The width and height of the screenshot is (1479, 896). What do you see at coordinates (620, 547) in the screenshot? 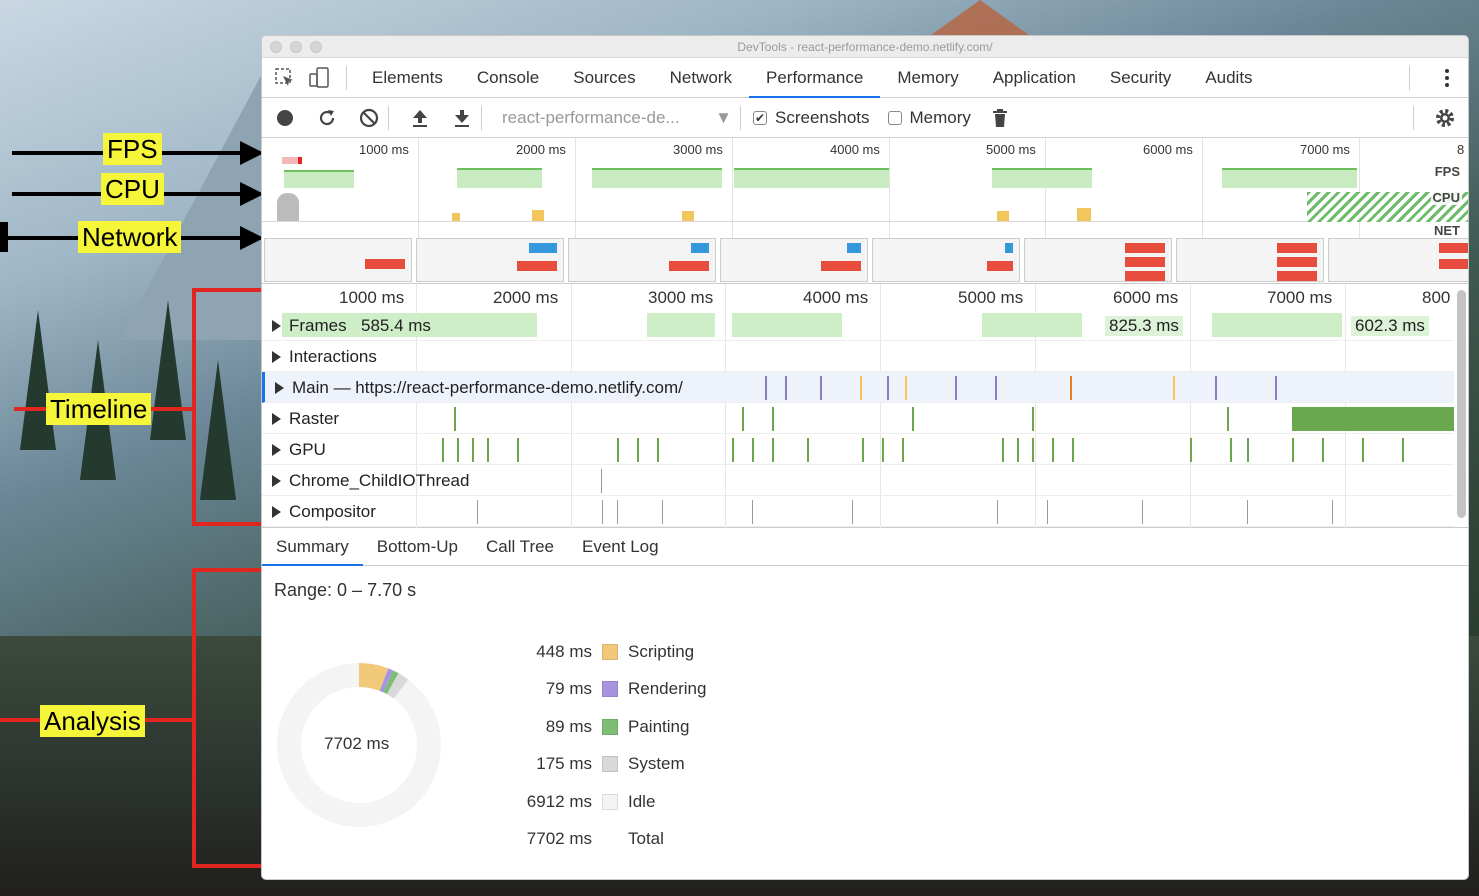
I see `tab-event-log: Event Log` at bounding box center [620, 547].